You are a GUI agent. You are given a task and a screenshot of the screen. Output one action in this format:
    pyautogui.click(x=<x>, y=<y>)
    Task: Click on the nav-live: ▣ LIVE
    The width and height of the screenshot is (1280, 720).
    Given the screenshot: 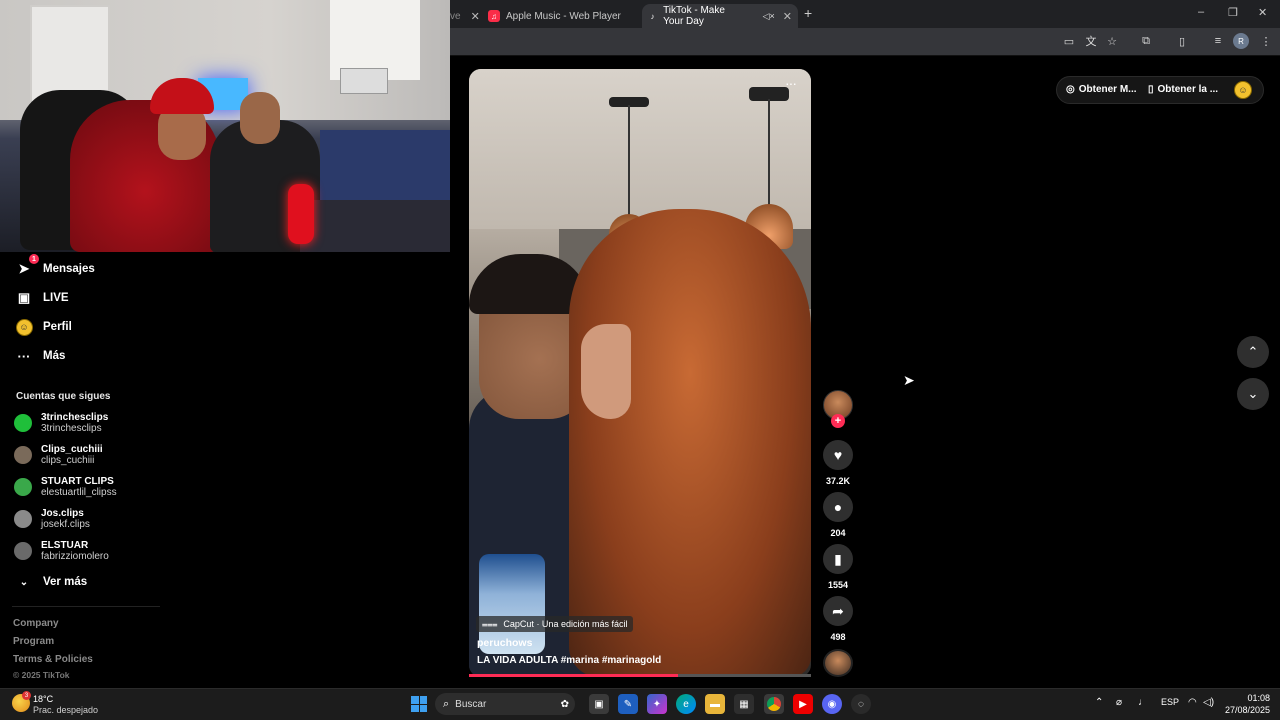 What is the action you would take?
    pyautogui.click(x=41, y=298)
    